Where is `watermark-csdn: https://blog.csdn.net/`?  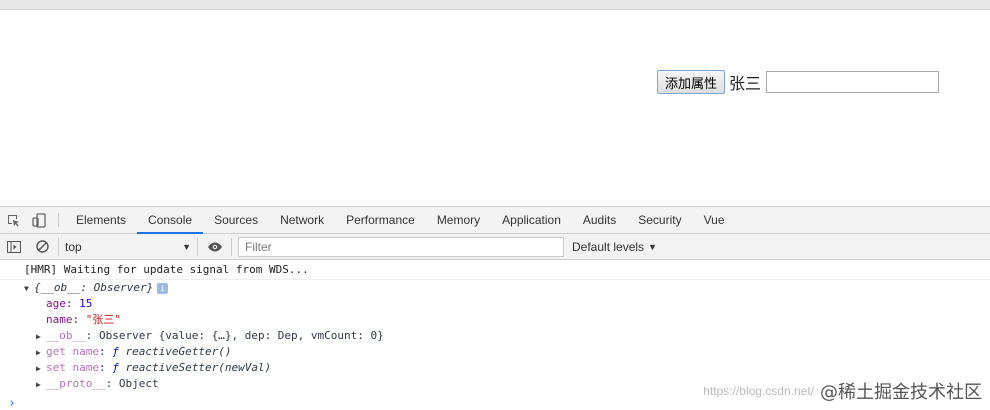 watermark-csdn: https://blog.csdn.net/ is located at coordinates (758, 391).